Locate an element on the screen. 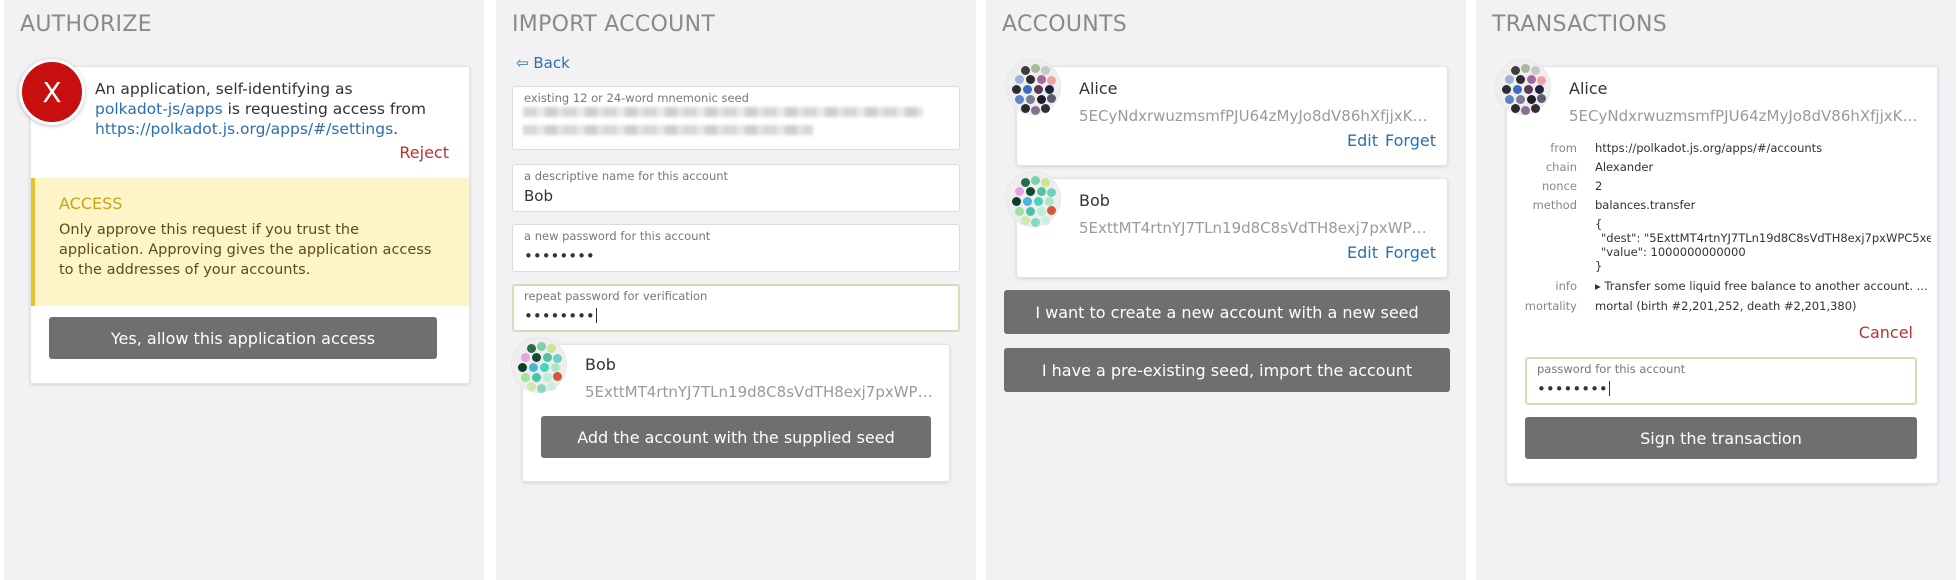 Image resolution: width=1960 pixels, height=580 pixels. new-password-label: a new password for this account is located at coordinates (617, 236).